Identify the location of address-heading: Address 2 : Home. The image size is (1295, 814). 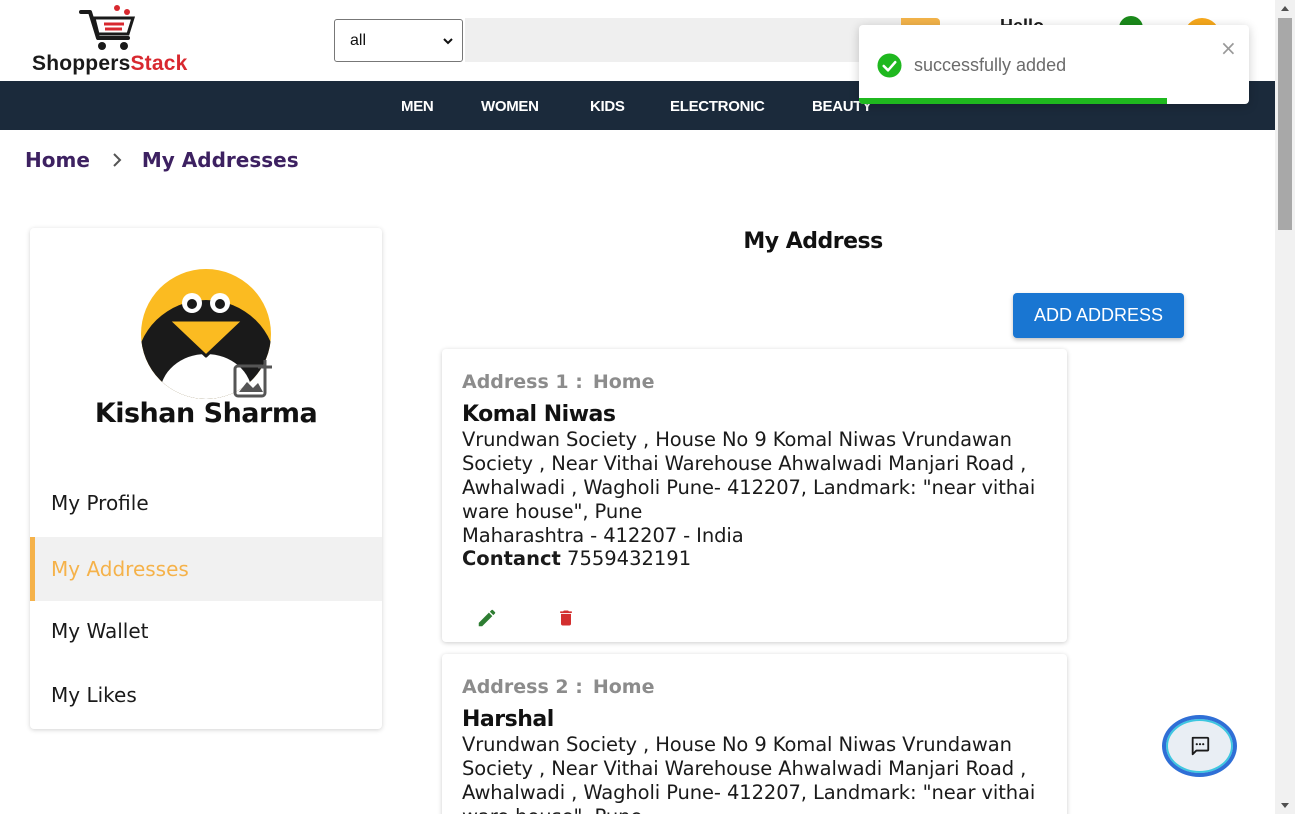
(558, 687).